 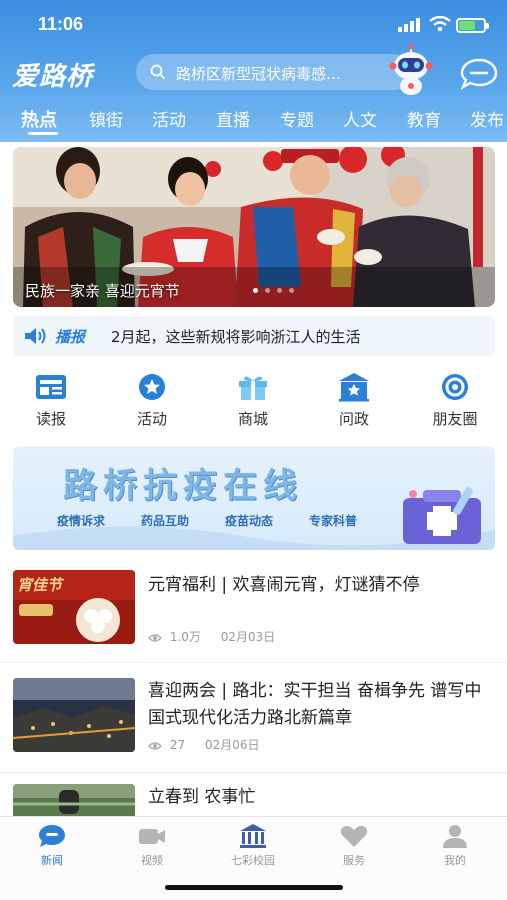 What do you see at coordinates (236, 336) in the screenshot?
I see `ticker-headline: 2月起，这些新规将影响浙江人的生活` at bounding box center [236, 336].